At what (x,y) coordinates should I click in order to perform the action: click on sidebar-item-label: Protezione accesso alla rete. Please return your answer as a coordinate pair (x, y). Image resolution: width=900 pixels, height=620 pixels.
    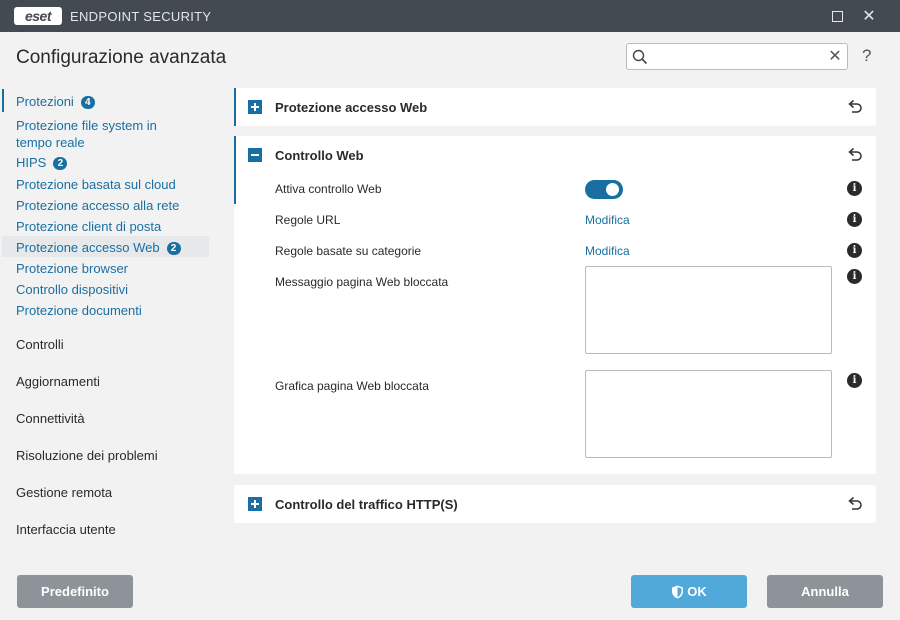
    Looking at the image, I should click on (98, 205).